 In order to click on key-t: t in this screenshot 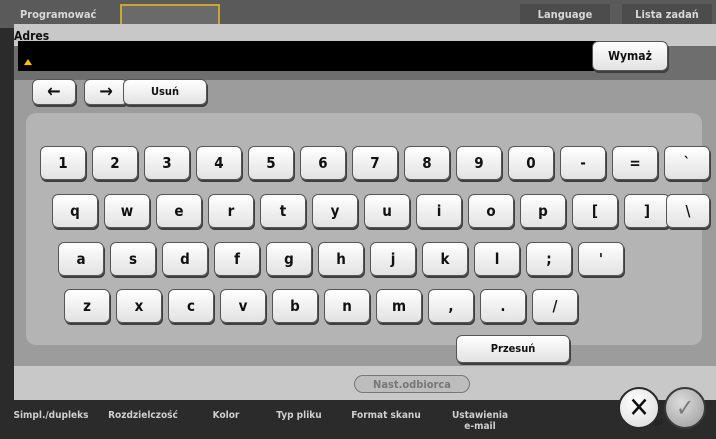, I will do `click(283, 211)`.